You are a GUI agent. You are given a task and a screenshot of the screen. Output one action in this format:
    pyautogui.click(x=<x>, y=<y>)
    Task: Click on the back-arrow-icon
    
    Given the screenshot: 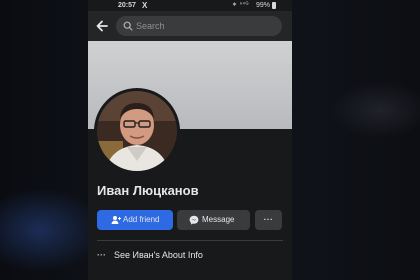 What is the action you would take?
    pyautogui.click(x=102, y=26)
    